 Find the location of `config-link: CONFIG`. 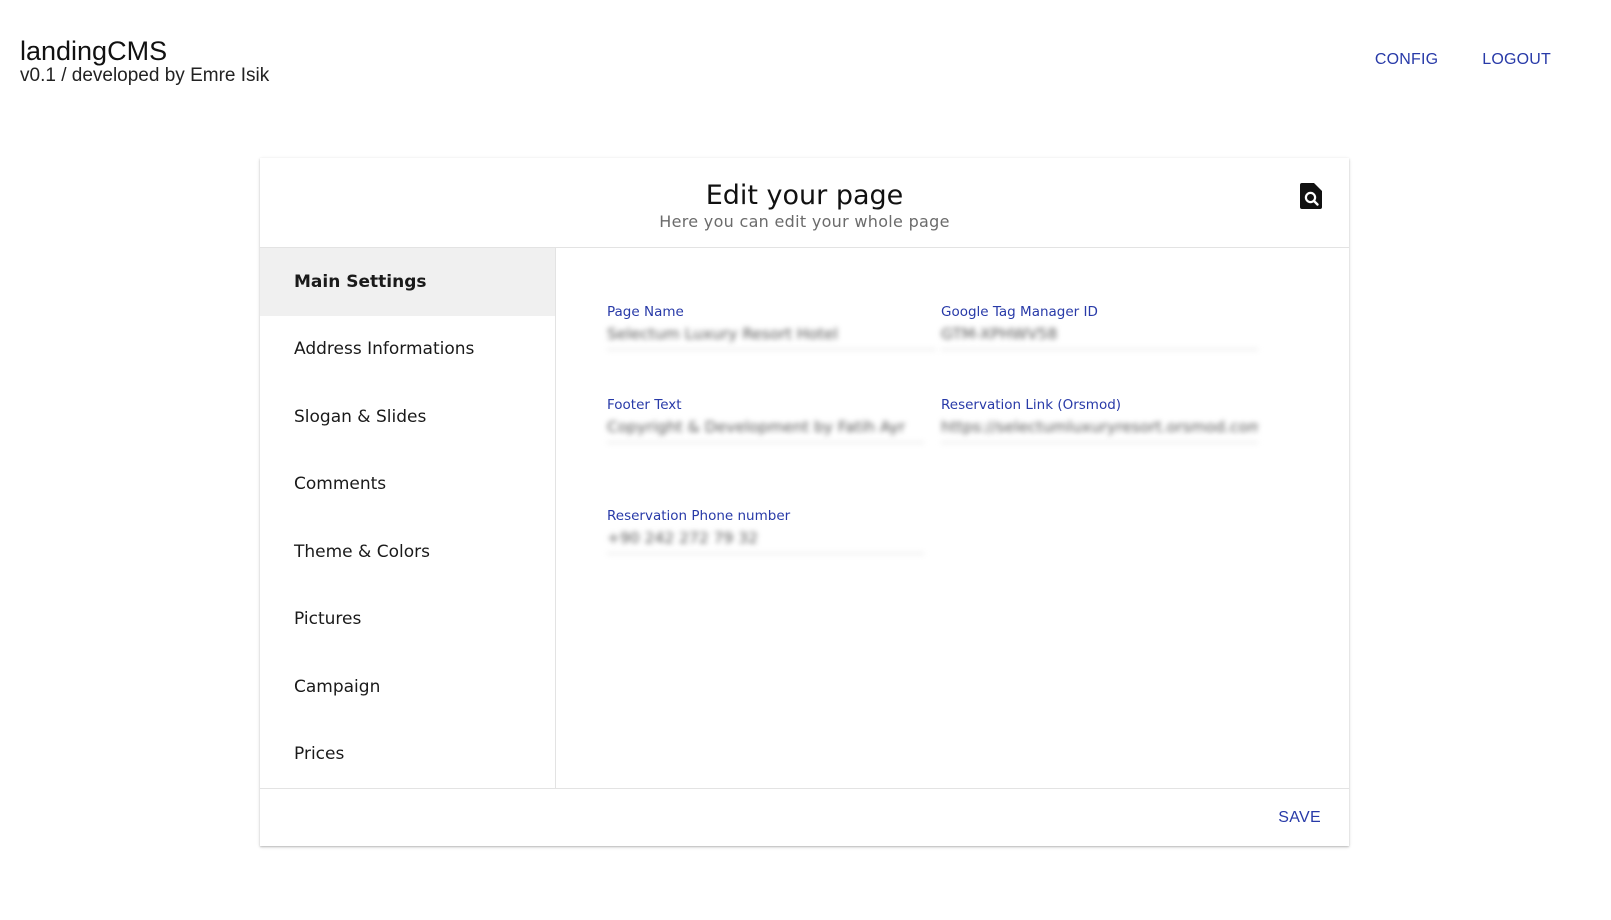

config-link: CONFIG is located at coordinates (1406, 60).